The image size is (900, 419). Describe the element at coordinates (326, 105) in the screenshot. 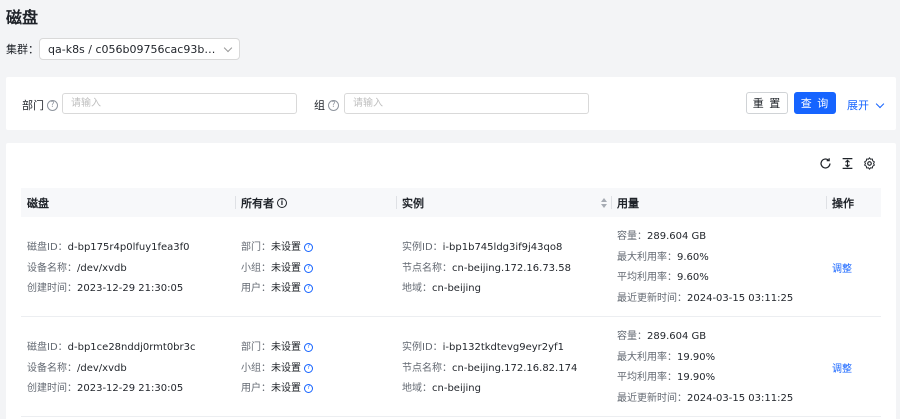

I see `group-filter-label: 组 ?` at that location.